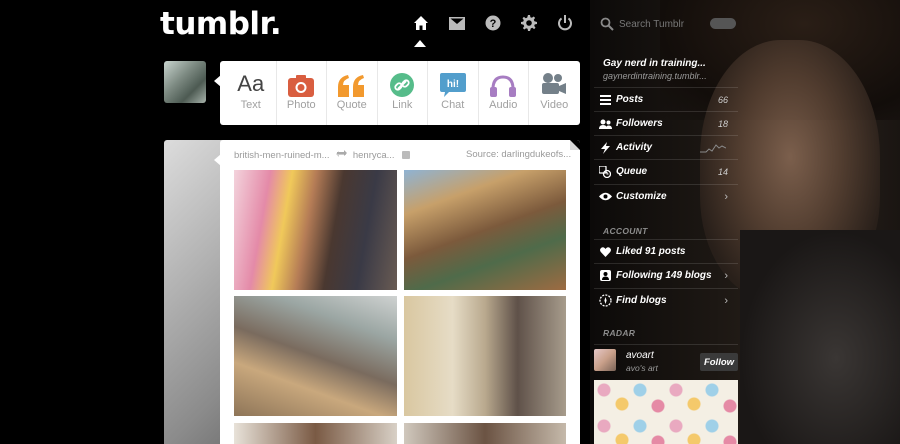 The image size is (900, 444). Describe the element at coordinates (343, 155) in the screenshot. I see `reblog-icon` at that location.